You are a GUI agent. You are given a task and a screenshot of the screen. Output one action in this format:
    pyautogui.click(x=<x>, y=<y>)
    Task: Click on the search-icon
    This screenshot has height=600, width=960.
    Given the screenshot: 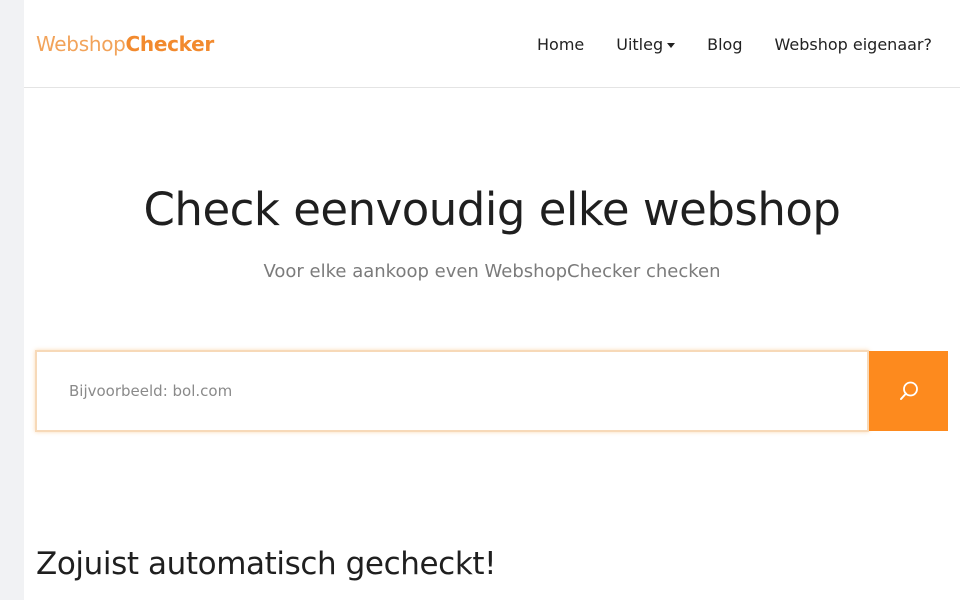 What is the action you would take?
    pyautogui.click(x=908, y=390)
    